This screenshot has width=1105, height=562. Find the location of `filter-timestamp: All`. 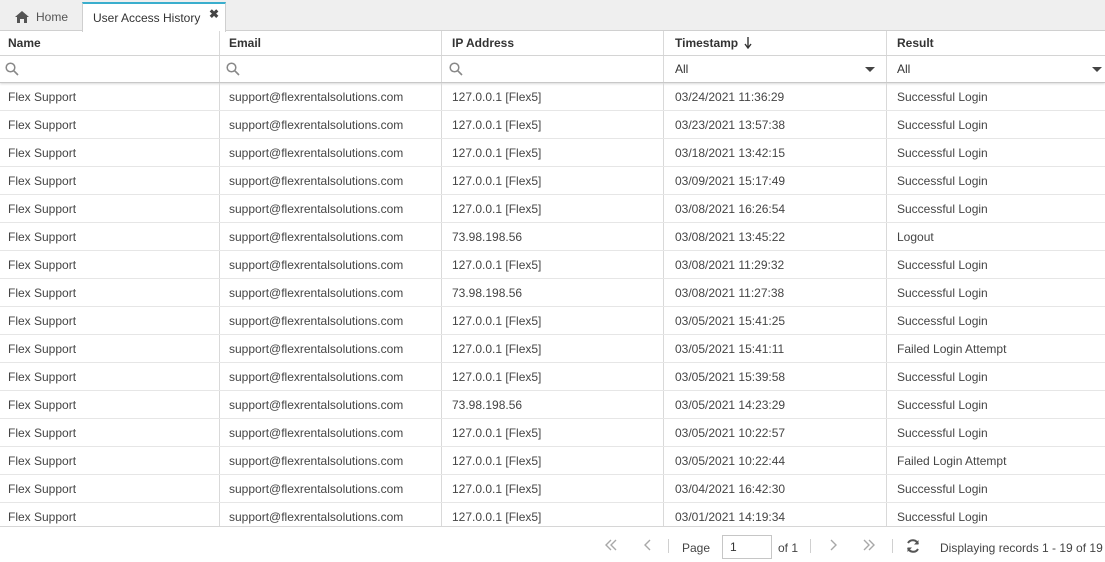

filter-timestamp: All is located at coordinates (775, 69).